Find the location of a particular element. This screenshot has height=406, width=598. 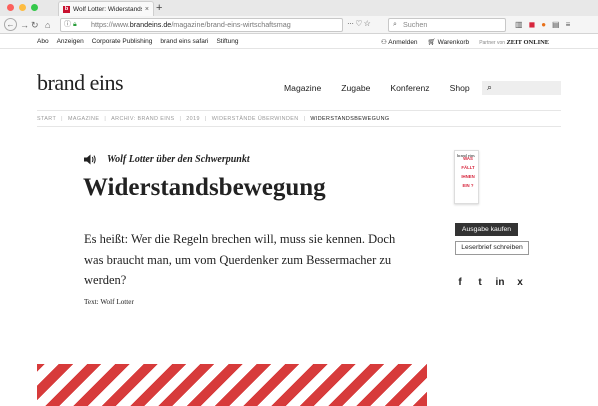

tab-title: Wolf Lotter: Widerstandsbewegu is located at coordinates (107, 9).